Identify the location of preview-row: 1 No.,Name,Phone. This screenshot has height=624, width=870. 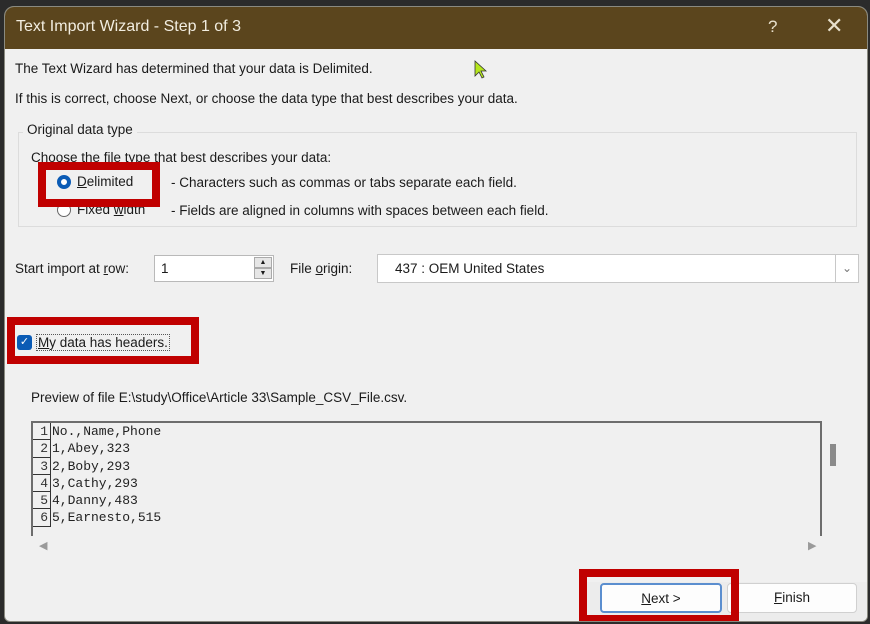
(426, 432).